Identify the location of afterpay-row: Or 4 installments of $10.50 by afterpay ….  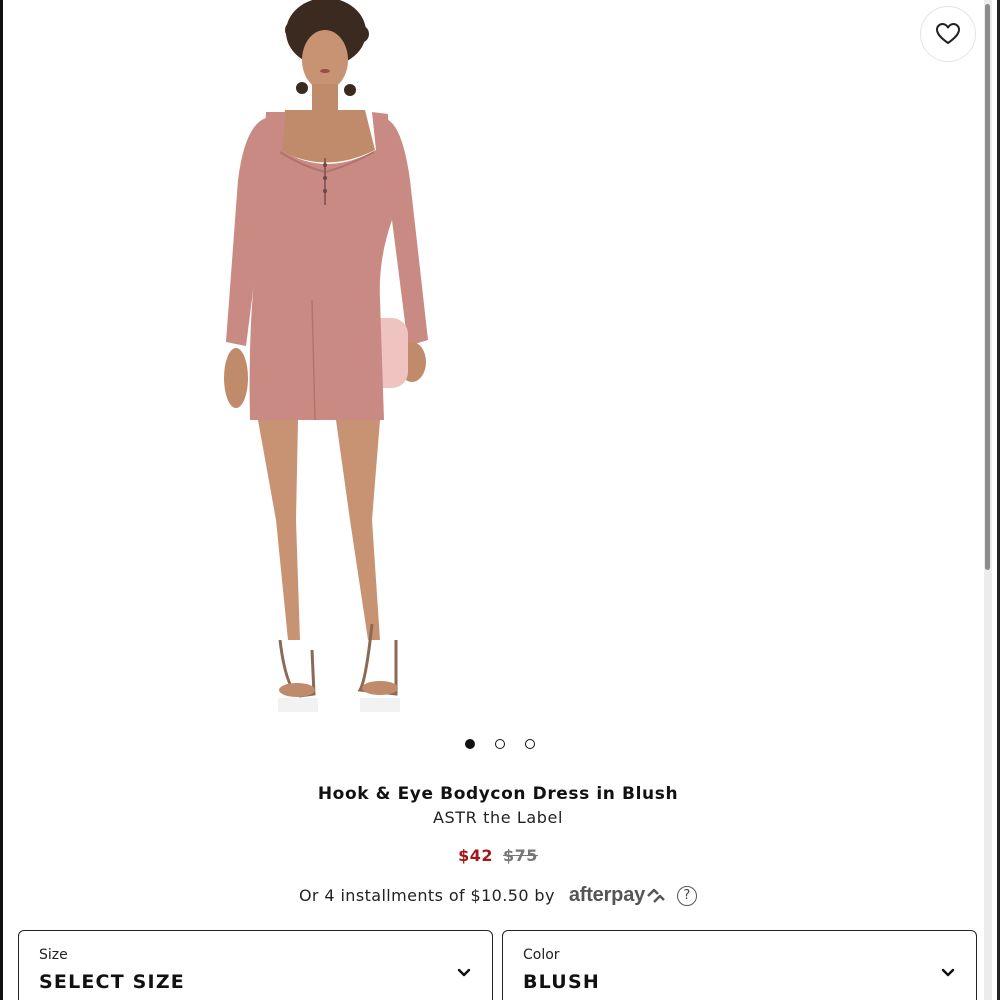
(498, 895).